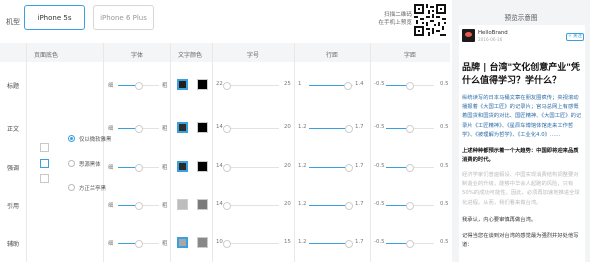 Image resolution: width=590 pixels, height=262 pixels. Describe the element at coordinates (287, 84) in the screenshot. I see `font-size-title-max-label: 25` at that location.